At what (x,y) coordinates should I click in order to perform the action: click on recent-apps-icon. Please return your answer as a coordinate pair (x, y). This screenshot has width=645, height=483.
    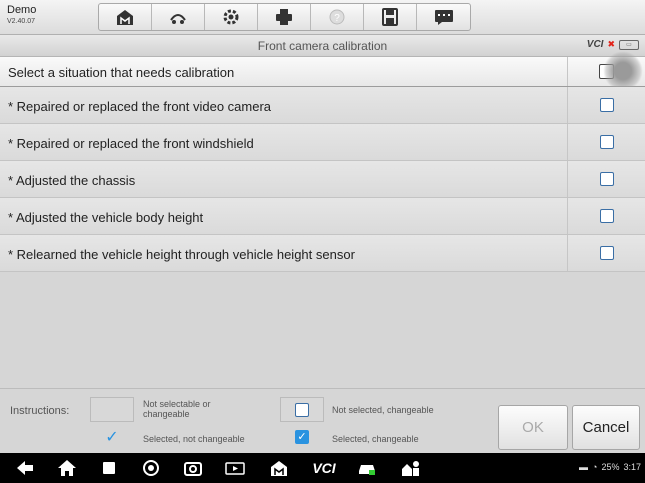
    Looking at the image, I should click on (109, 468).